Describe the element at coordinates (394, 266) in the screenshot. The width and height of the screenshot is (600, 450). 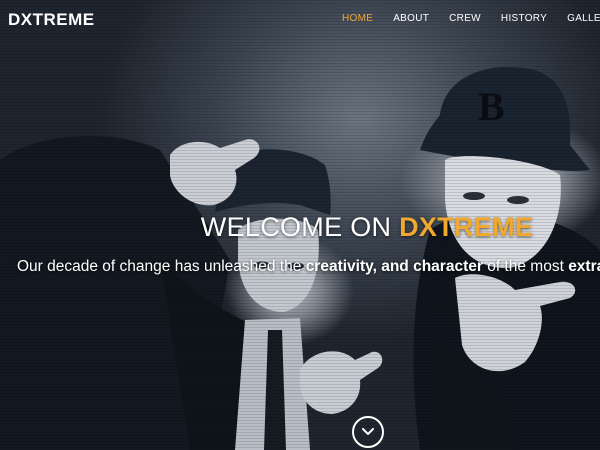
I see `subline-bold-1: creativity, and character` at that location.